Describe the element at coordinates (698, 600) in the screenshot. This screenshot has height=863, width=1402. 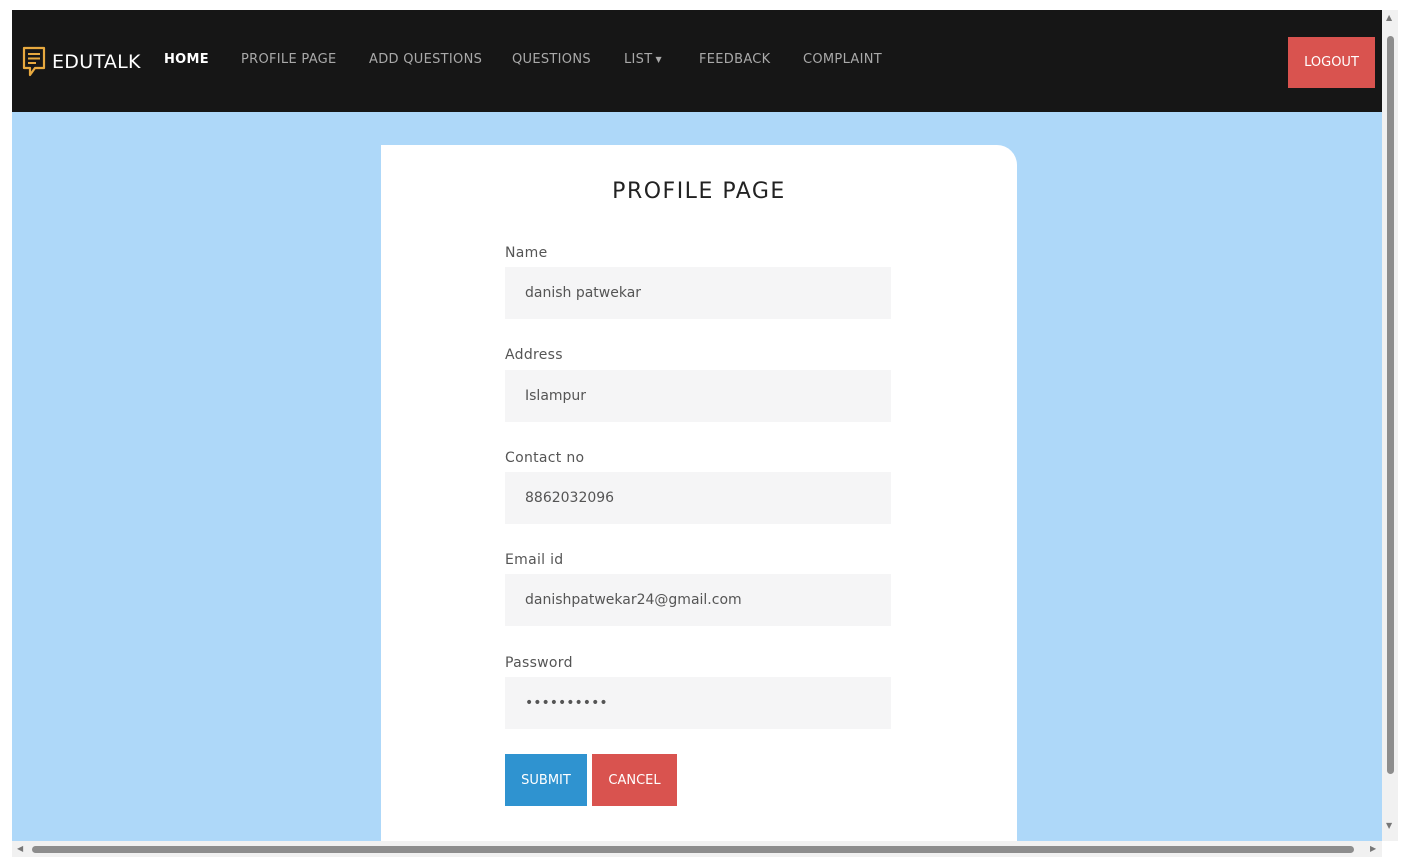
I see `email-field` at that location.